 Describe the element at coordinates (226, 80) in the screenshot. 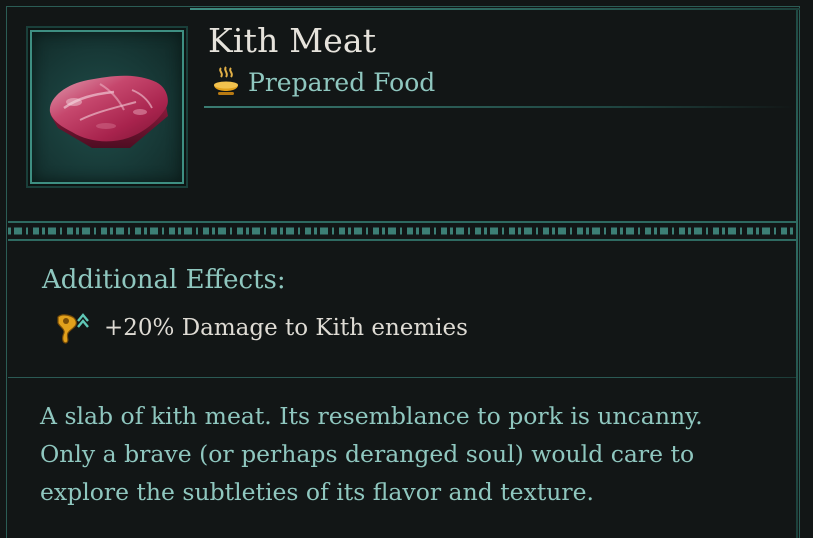

I see `steaming-dish-icon` at that location.